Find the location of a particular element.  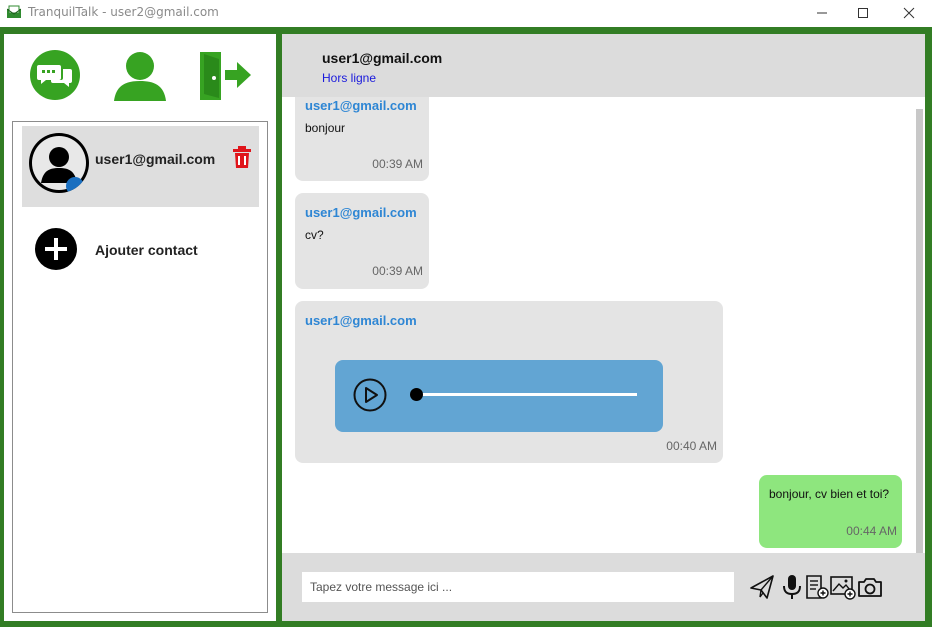

audio-progress-thumb is located at coordinates (416, 394).